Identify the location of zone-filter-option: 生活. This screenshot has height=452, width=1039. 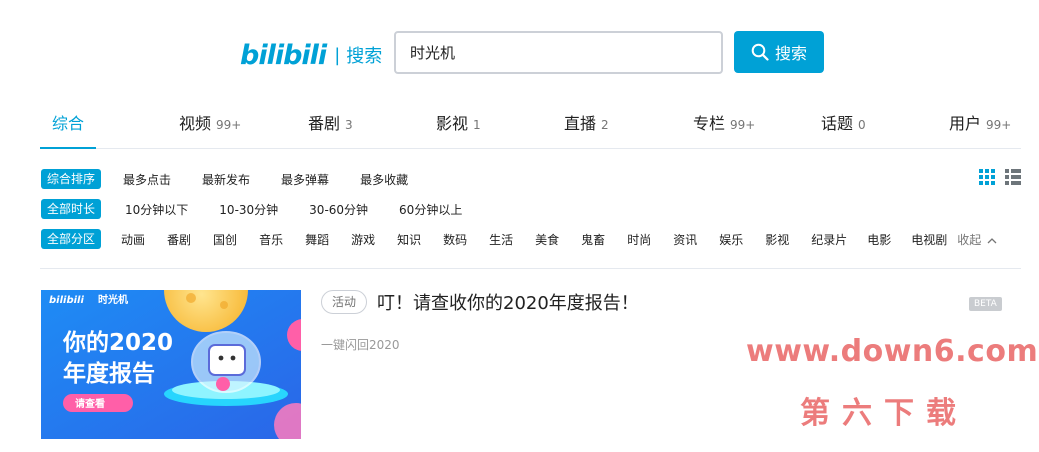
(501, 239).